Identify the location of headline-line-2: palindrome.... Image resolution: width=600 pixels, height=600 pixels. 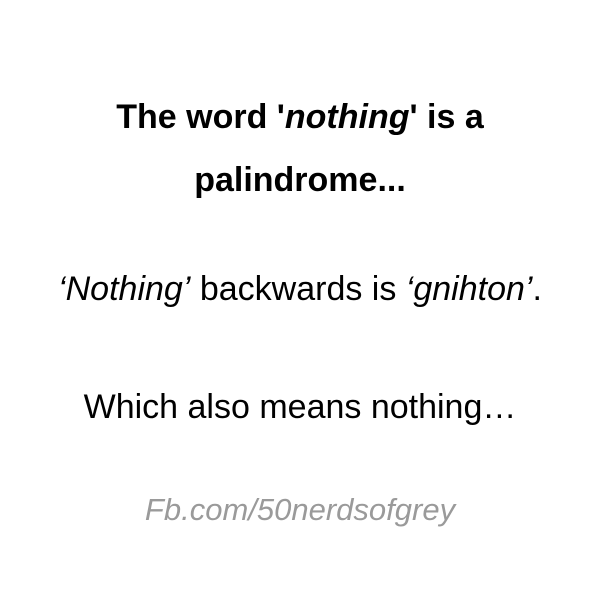
(300, 180).